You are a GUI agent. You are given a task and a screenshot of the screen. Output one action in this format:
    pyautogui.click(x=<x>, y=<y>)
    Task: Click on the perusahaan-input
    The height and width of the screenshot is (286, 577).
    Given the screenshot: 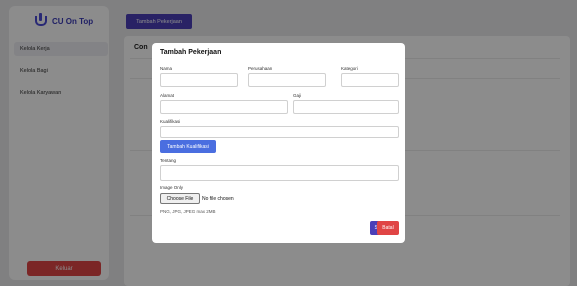 What is the action you would take?
    pyautogui.click(x=287, y=80)
    